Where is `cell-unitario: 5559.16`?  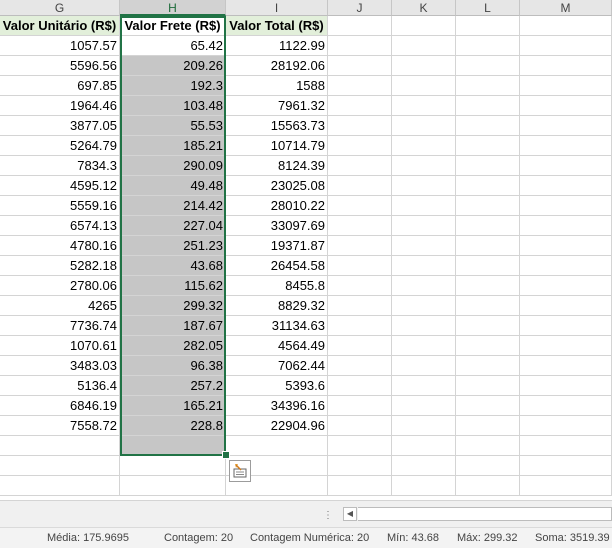 cell-unitario: 5559.16 is located at coordinates (60, 206).